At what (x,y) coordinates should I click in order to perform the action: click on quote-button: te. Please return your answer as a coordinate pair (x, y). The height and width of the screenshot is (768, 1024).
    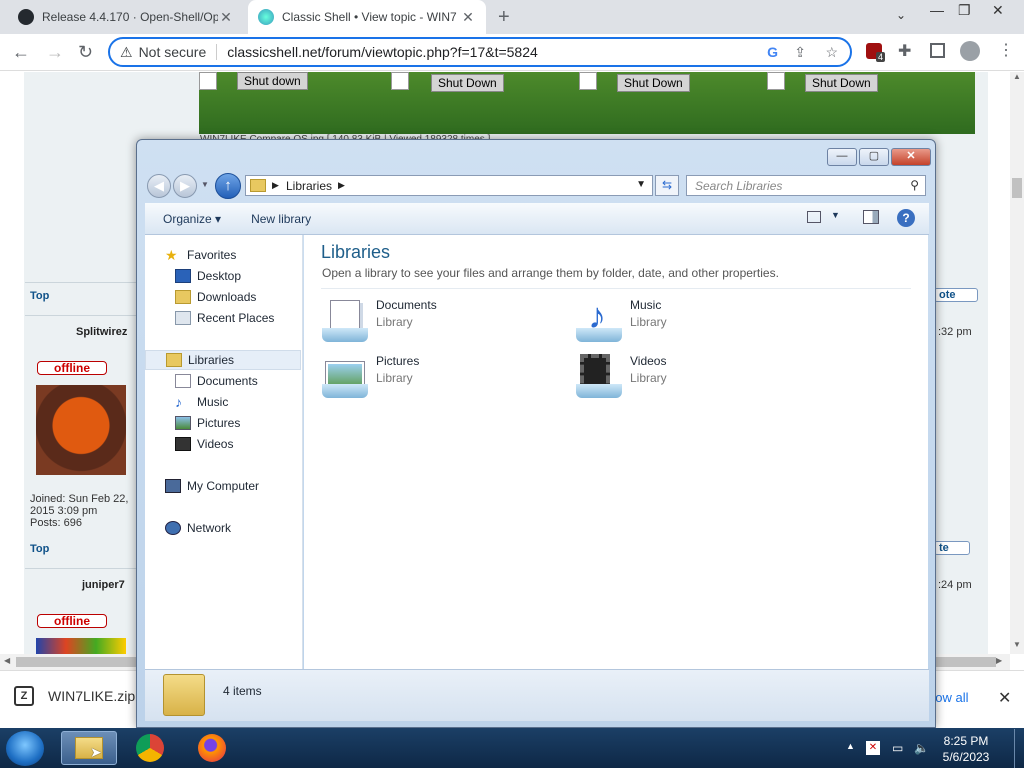
    Looking at the image, I should click on (952, 548).